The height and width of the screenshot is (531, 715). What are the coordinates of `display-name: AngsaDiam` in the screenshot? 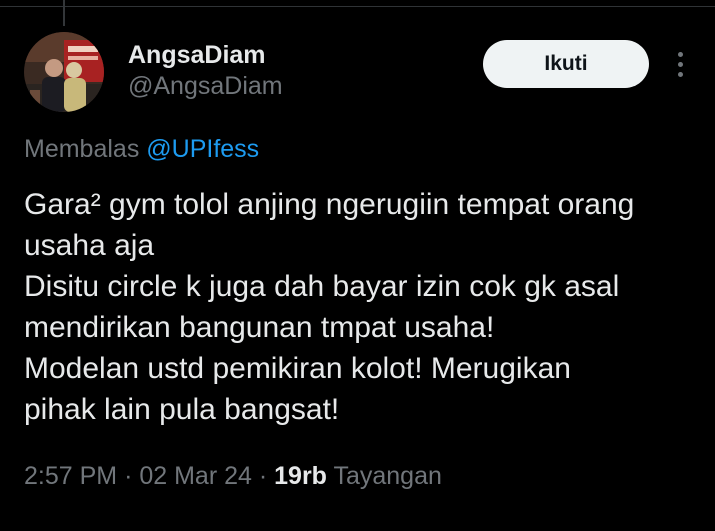 It's located at (205, 55).